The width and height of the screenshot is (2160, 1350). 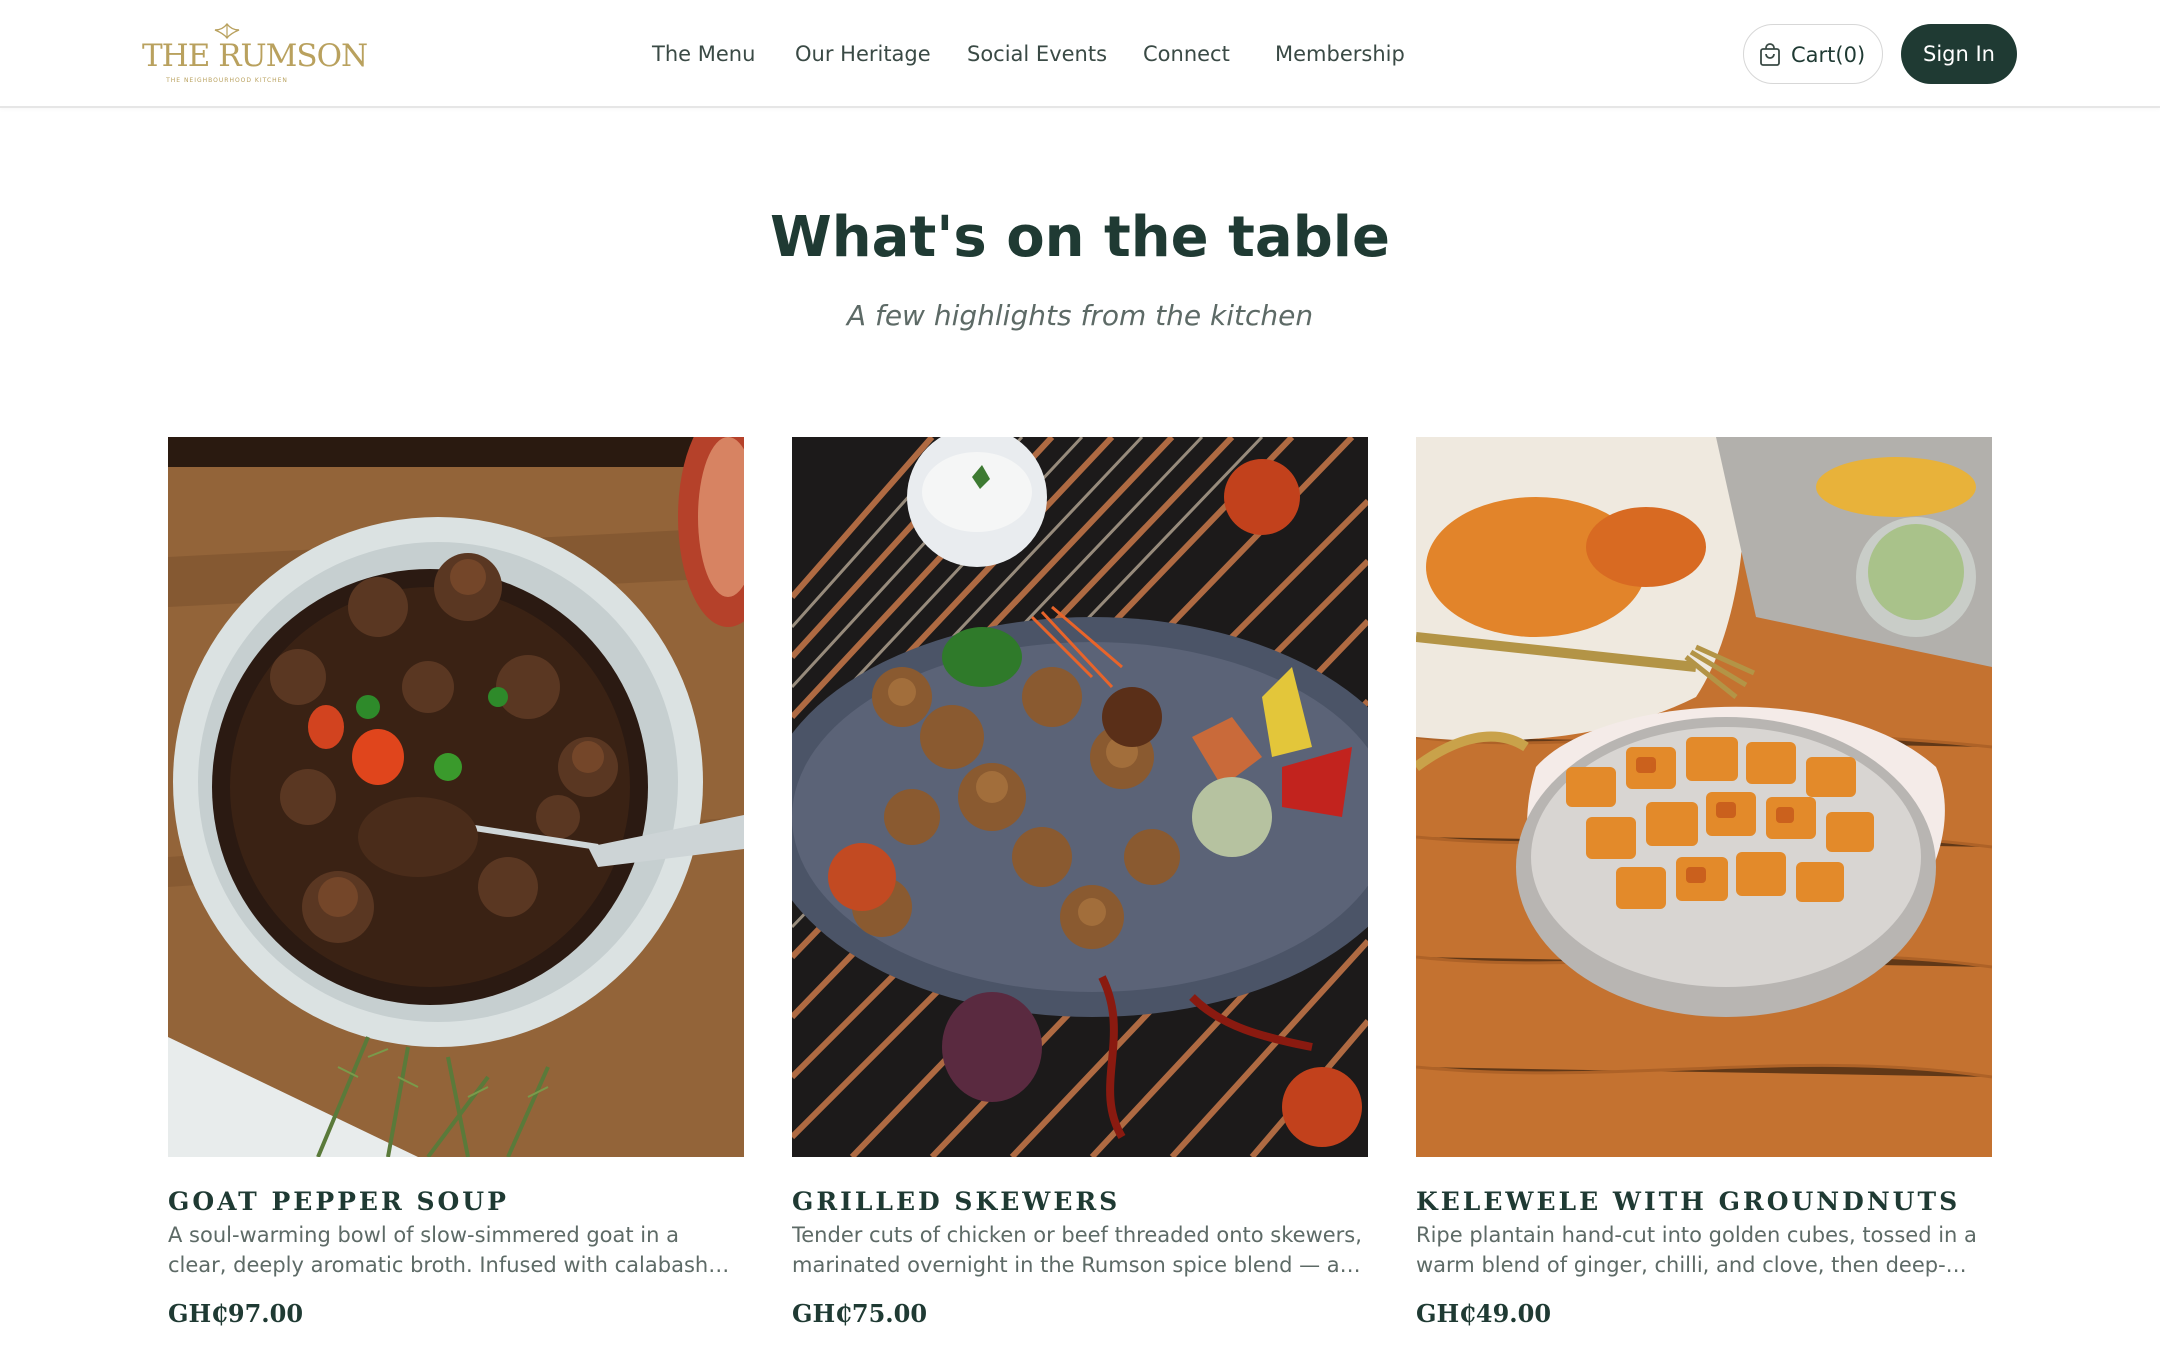 What do you see at coordinates (1186, 54) in the screenshot?
I see `nav-item-connect: Connect` at bounding box center [1186, 54].